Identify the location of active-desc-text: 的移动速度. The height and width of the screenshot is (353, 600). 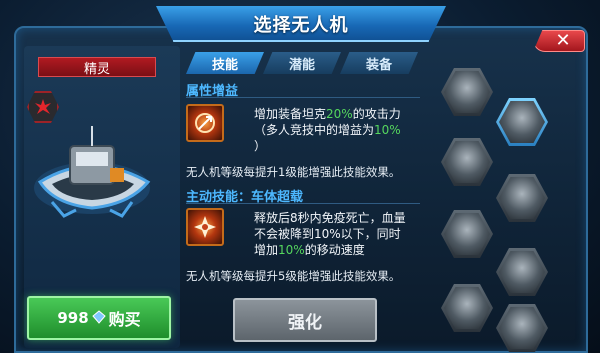
(334, 250).